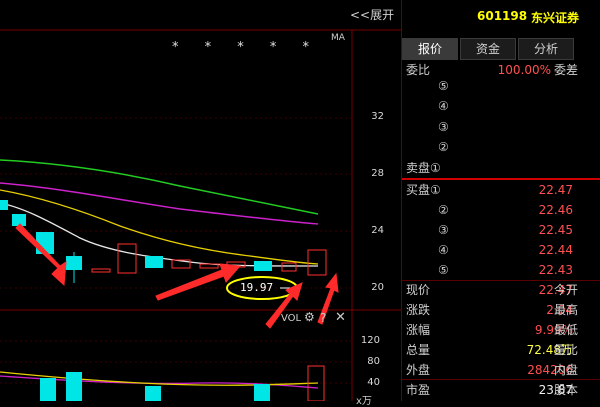 The image size is (600, 407). Describe the element at coordinates (492, 290) in the screenshot. I see `stat-row: 现价 22.47 今开` at that location.